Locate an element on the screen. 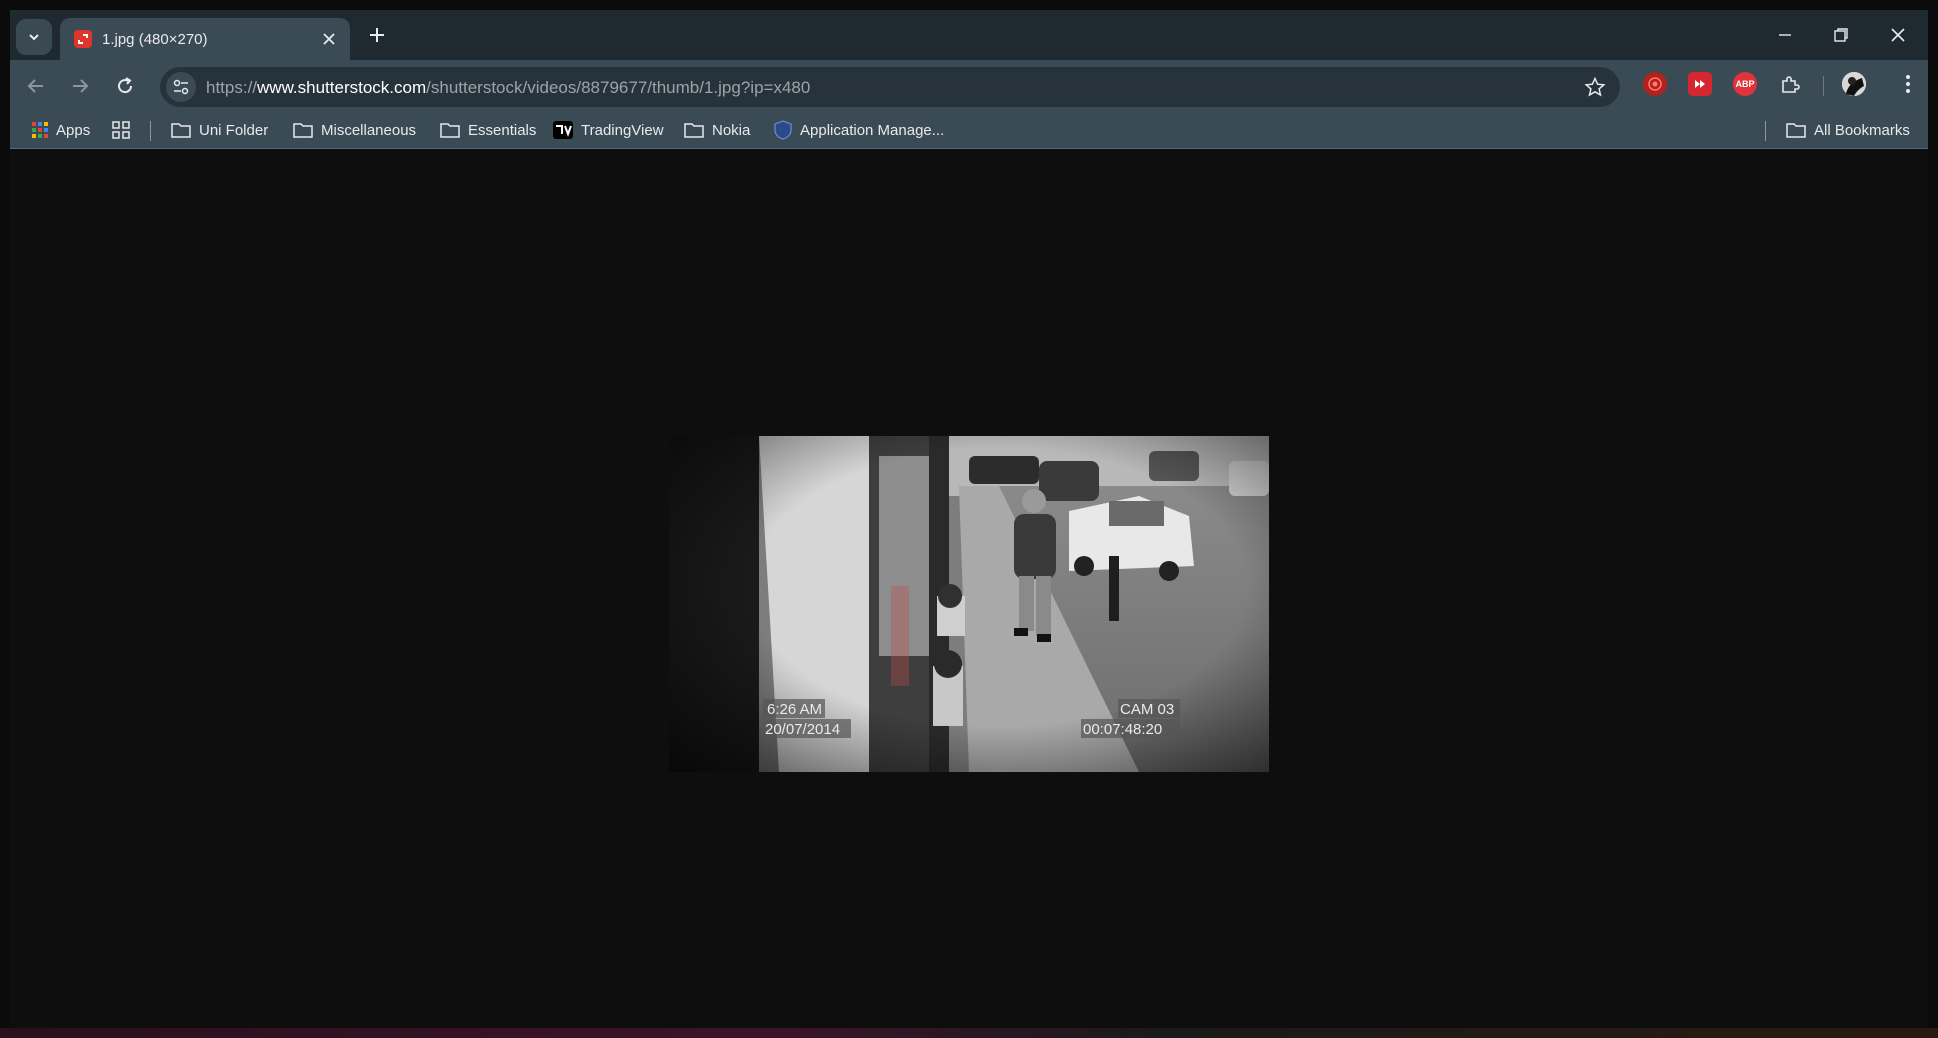 Image resolution: width=1938 pixels, height=1038 pixels. overlay-time: 6:26 AM is located at coordinates (794, 709).